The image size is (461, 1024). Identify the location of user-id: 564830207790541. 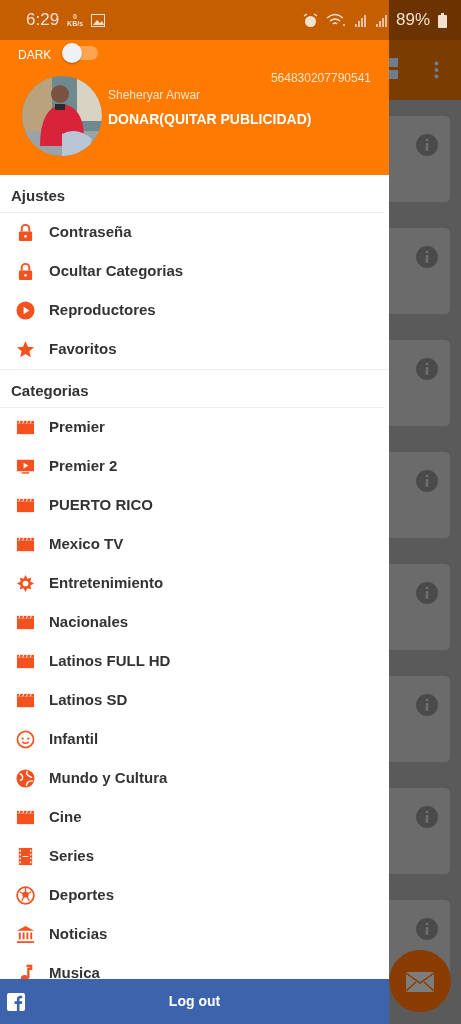
(320, 78).